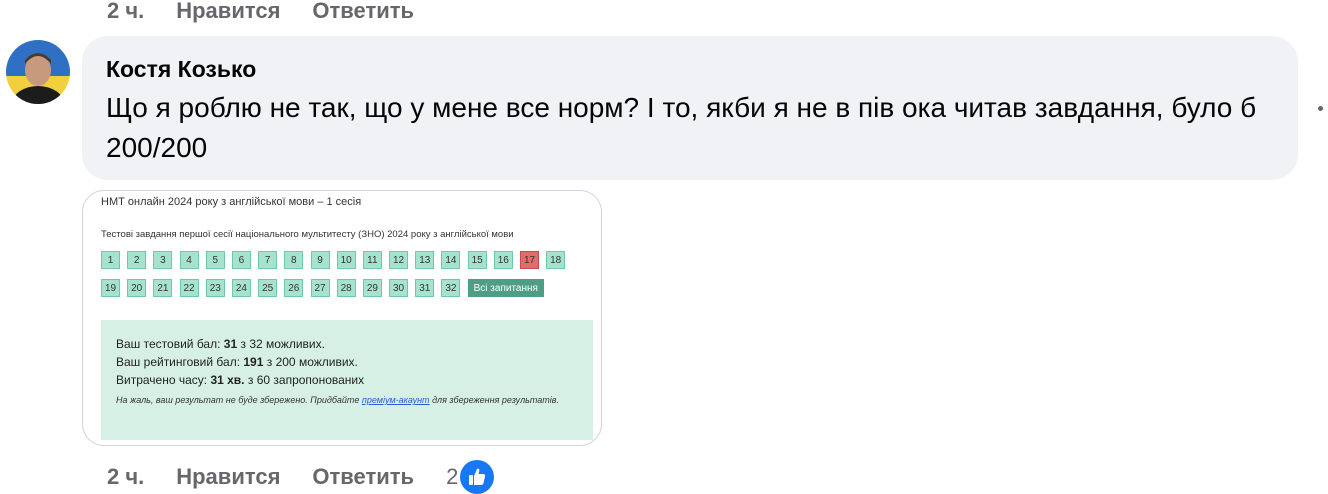 The image size is (1328, 494). Describe the element at coordinates (215, 288) in the screenshot. I see `question-cell: 23` at that location.